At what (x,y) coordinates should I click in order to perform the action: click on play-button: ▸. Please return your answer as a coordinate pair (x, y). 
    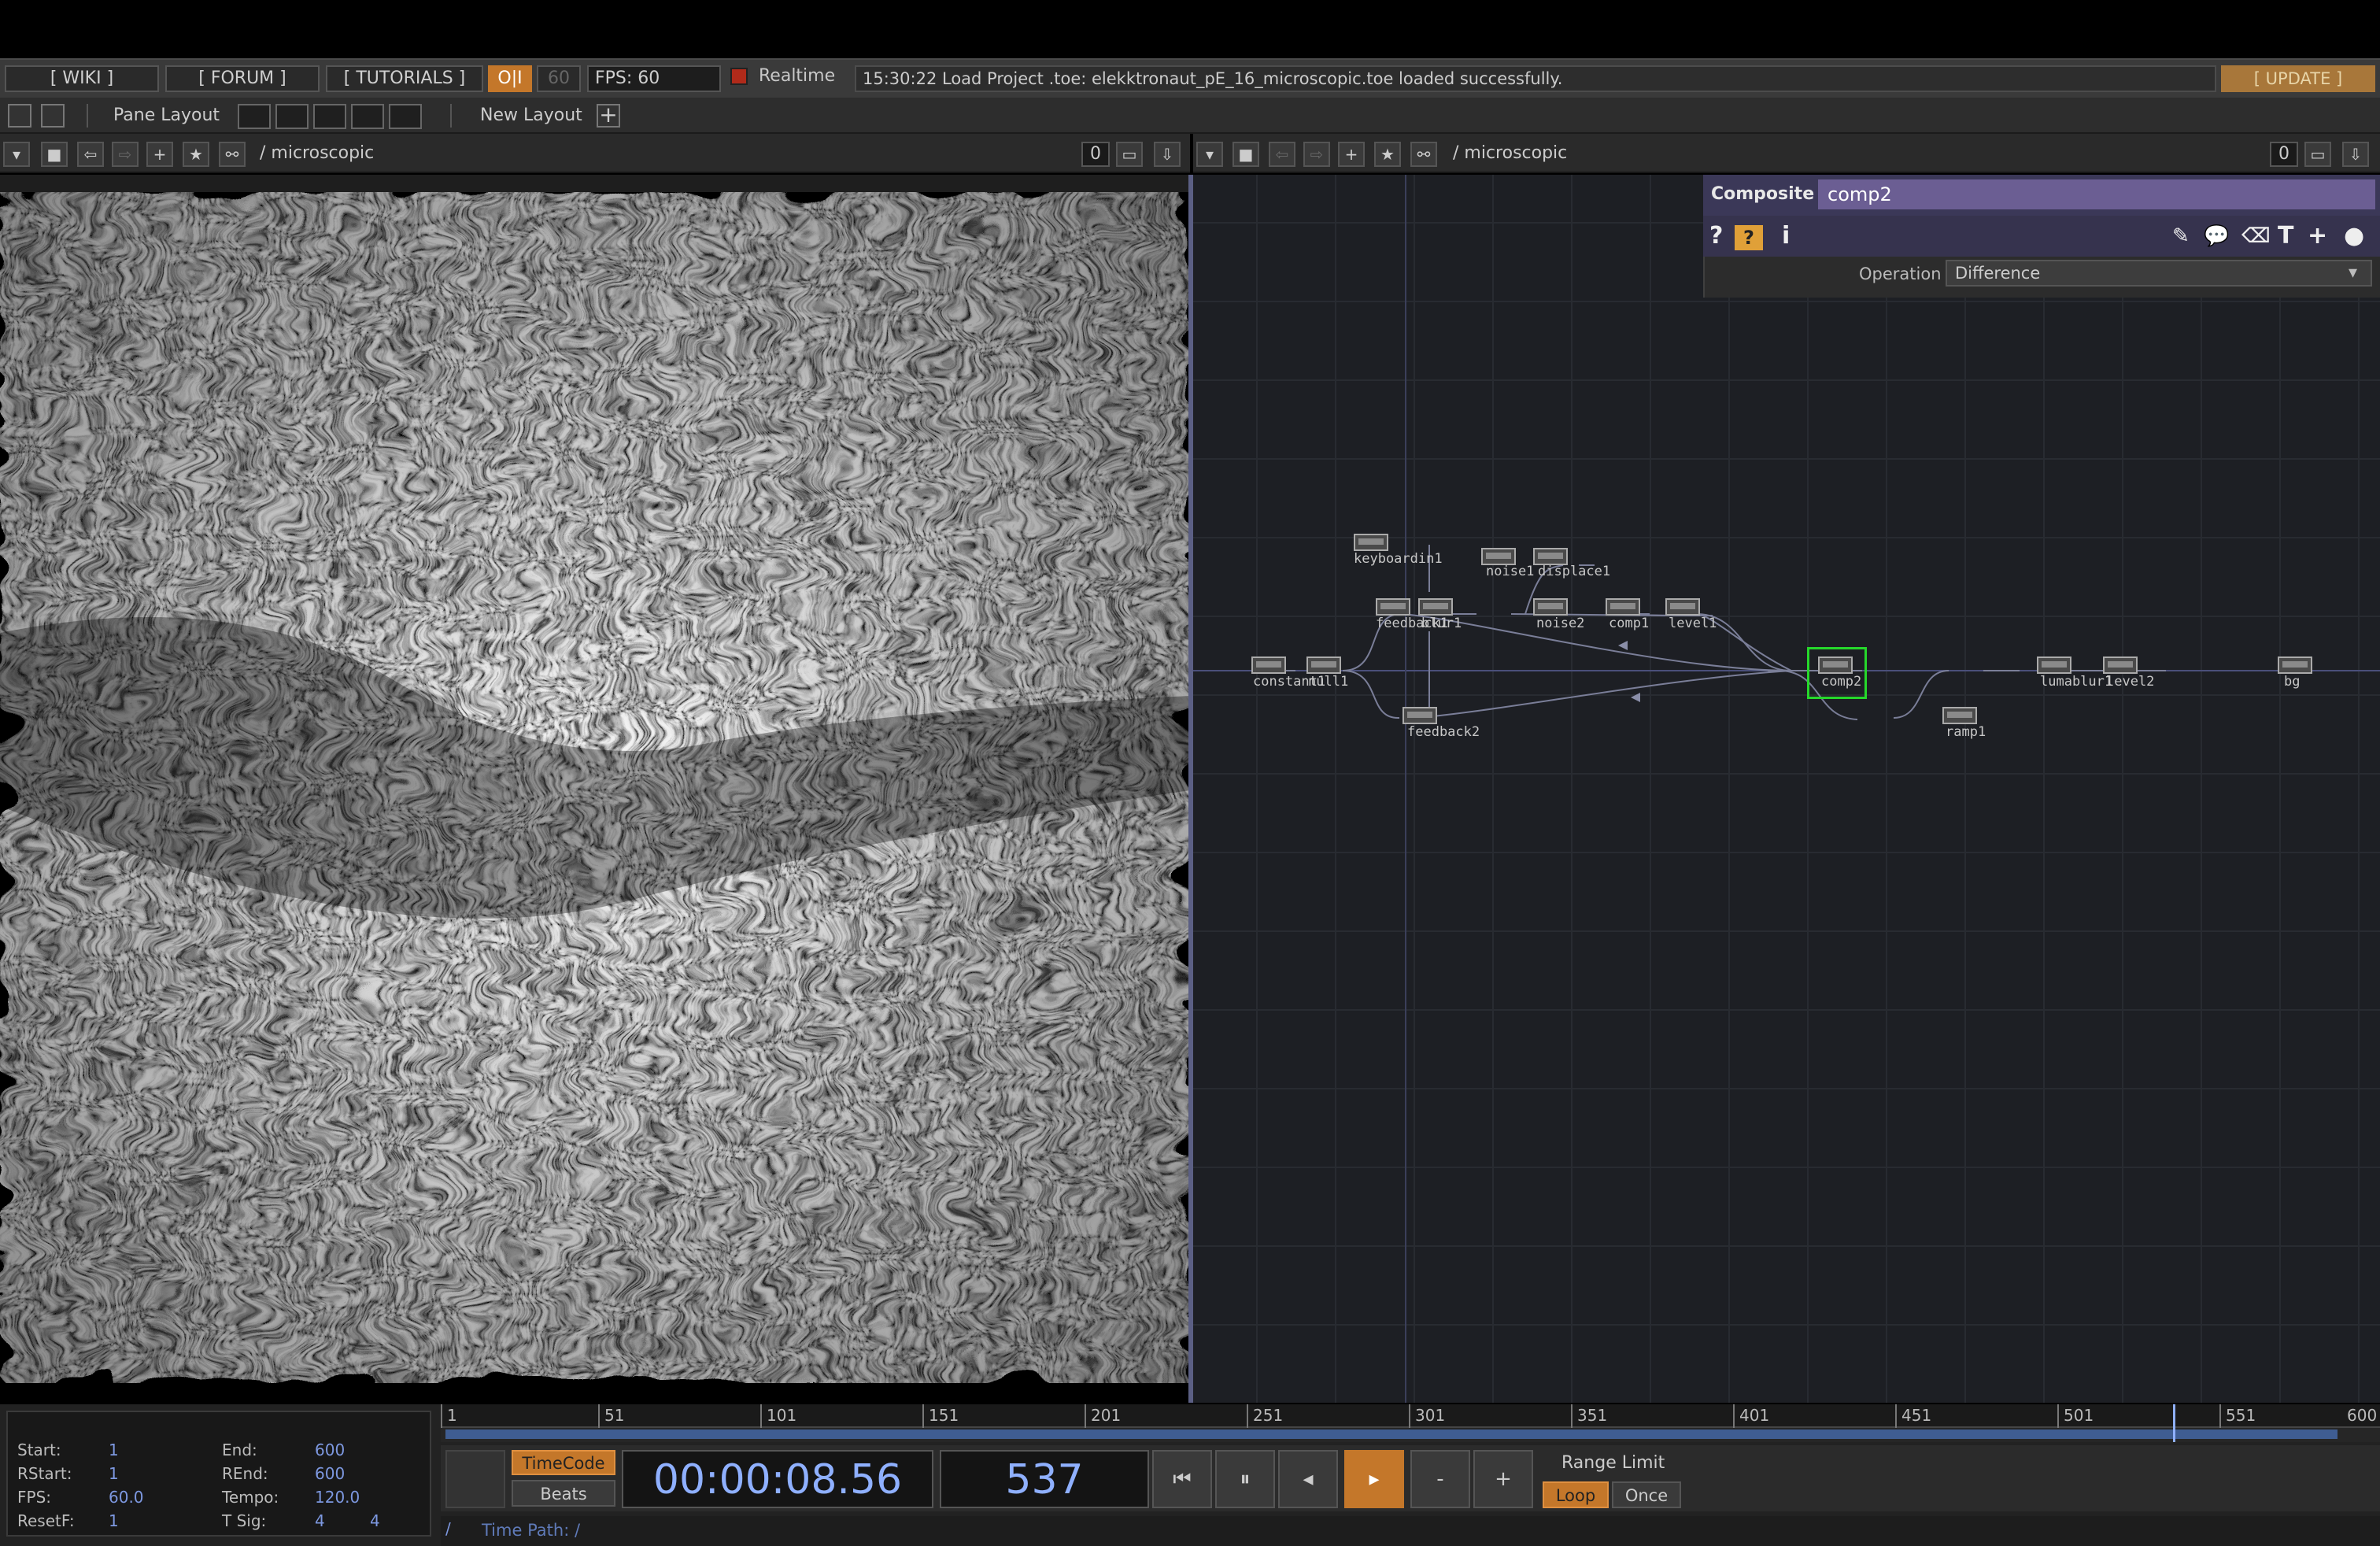
    Looking at the image, I should click on (1374, 1479).